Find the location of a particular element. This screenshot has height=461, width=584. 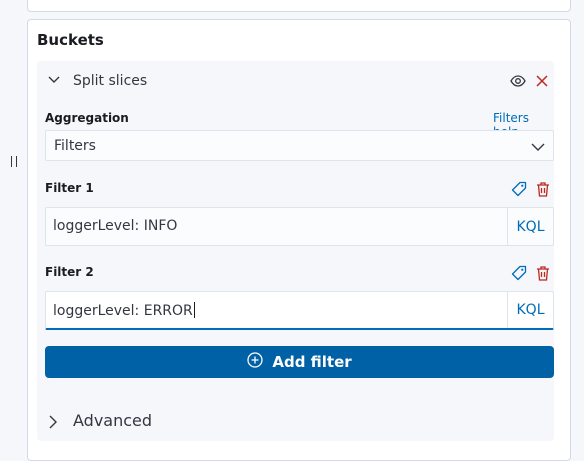

buckets-title: Buckets is located at coordinates (70, 40).